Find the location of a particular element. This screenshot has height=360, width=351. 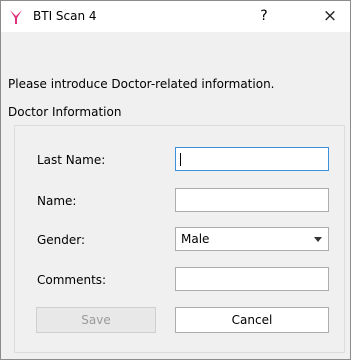

cancel-button: Cancel is located at coordinates (252, 320).